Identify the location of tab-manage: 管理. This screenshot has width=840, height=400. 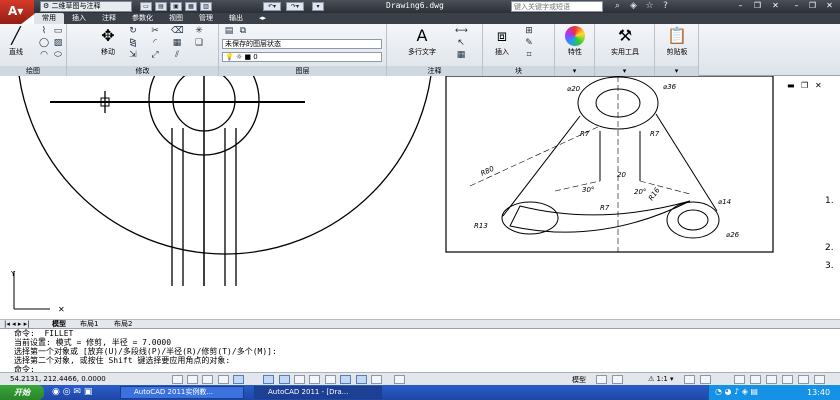
(206, 18).